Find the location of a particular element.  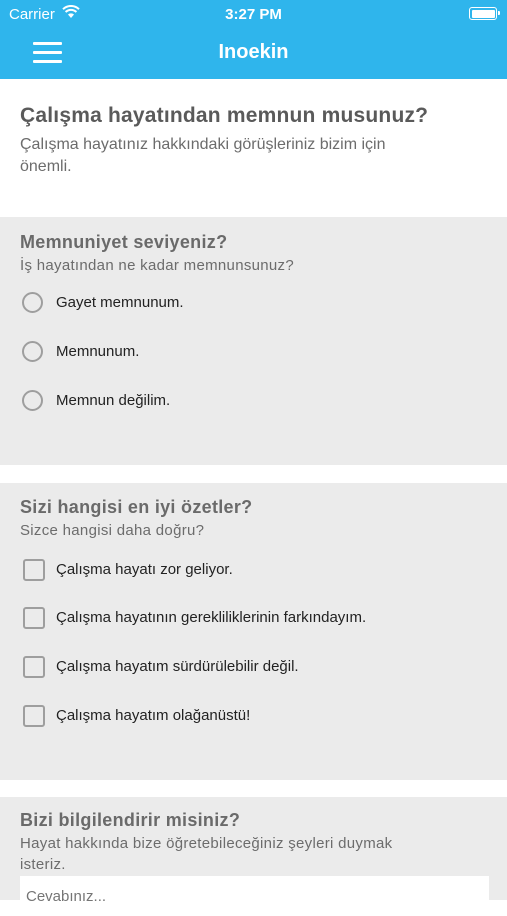

checkbox-option-not-sustainable: Çalışma hayatım sürdürülebilir değil. is located at coordinates (255, 669).